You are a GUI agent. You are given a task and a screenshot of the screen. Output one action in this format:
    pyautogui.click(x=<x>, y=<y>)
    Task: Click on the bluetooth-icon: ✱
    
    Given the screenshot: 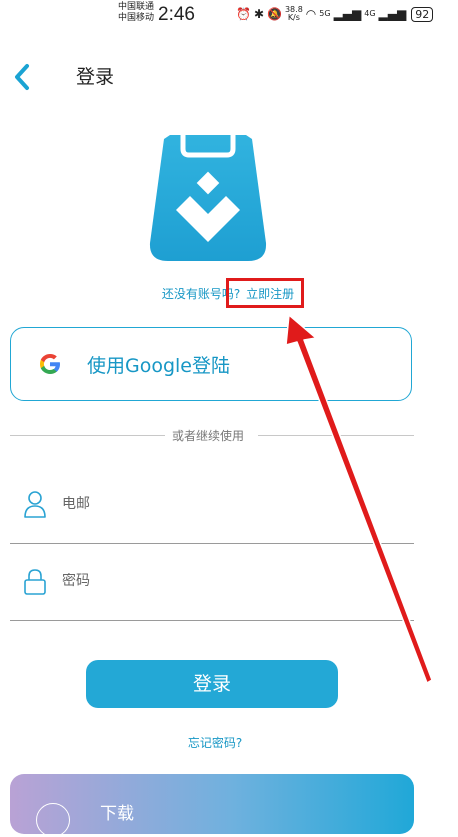 What is the action you would take?
    pyautogui.click(x=259, y=14)
    